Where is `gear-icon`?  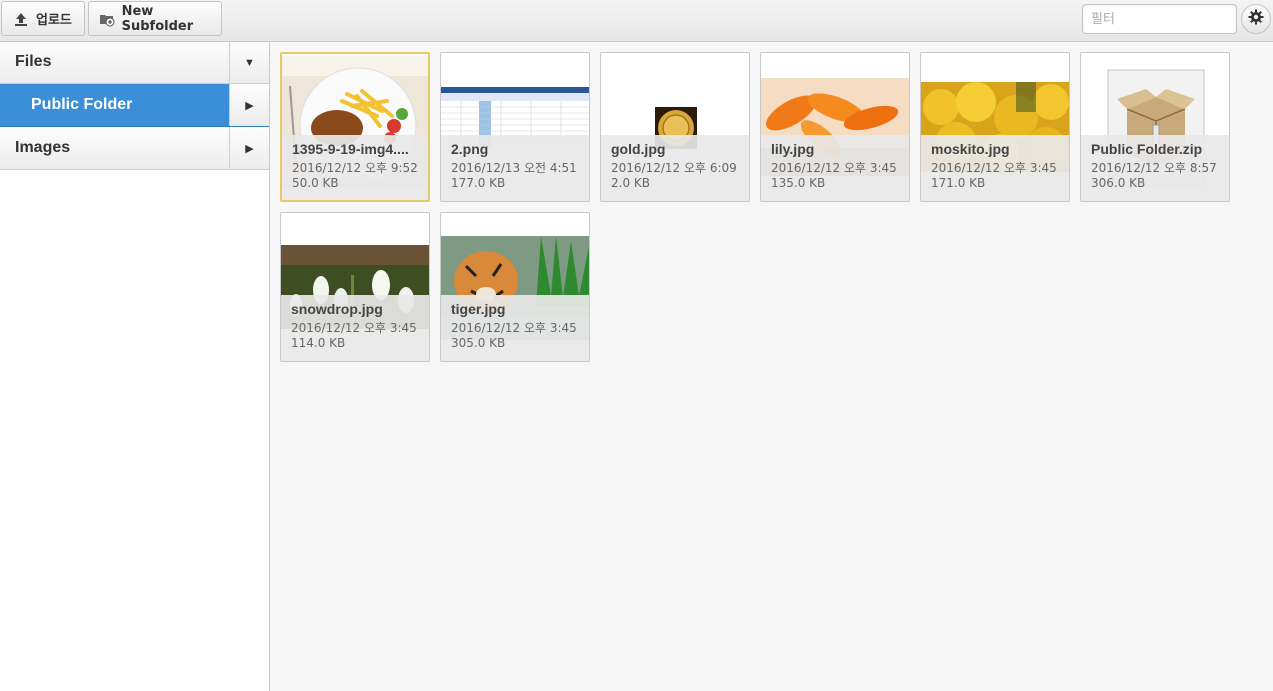 gear-icon is located at coordinates (1256, 19).